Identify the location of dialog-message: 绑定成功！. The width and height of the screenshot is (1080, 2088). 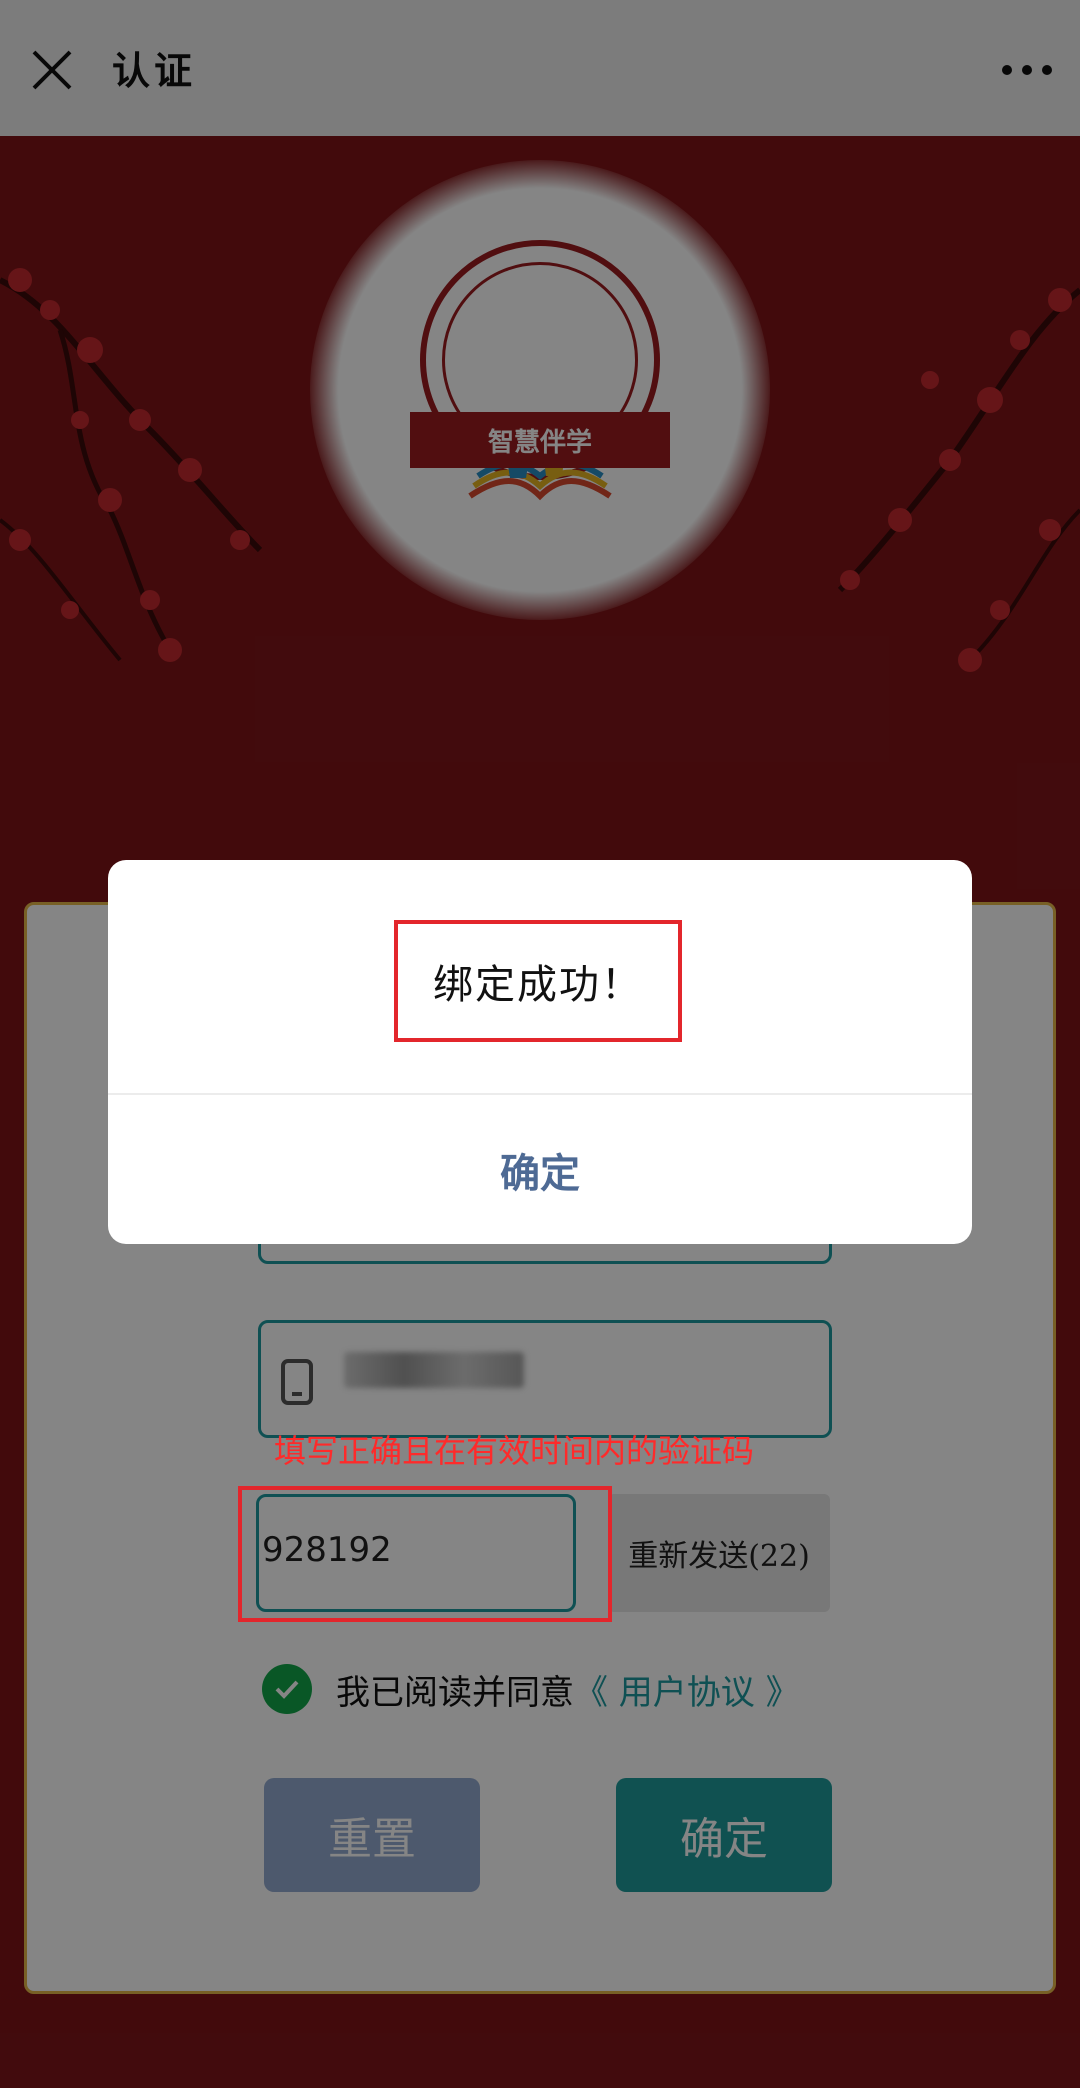
(538, 981).